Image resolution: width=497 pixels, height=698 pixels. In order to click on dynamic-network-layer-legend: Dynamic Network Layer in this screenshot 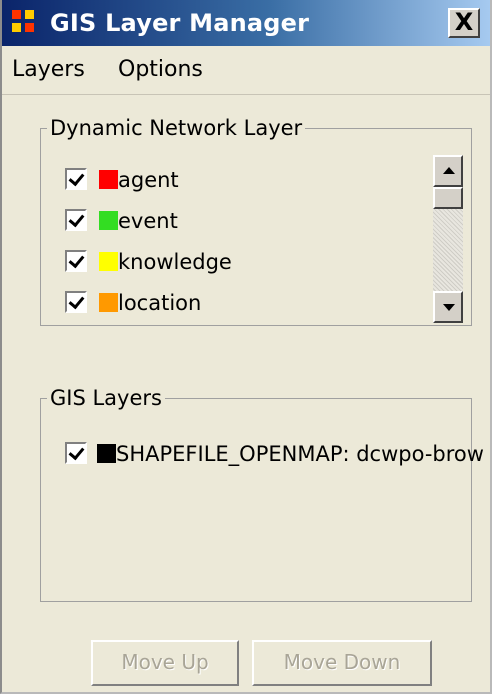, I will do `click(176, 128)`.